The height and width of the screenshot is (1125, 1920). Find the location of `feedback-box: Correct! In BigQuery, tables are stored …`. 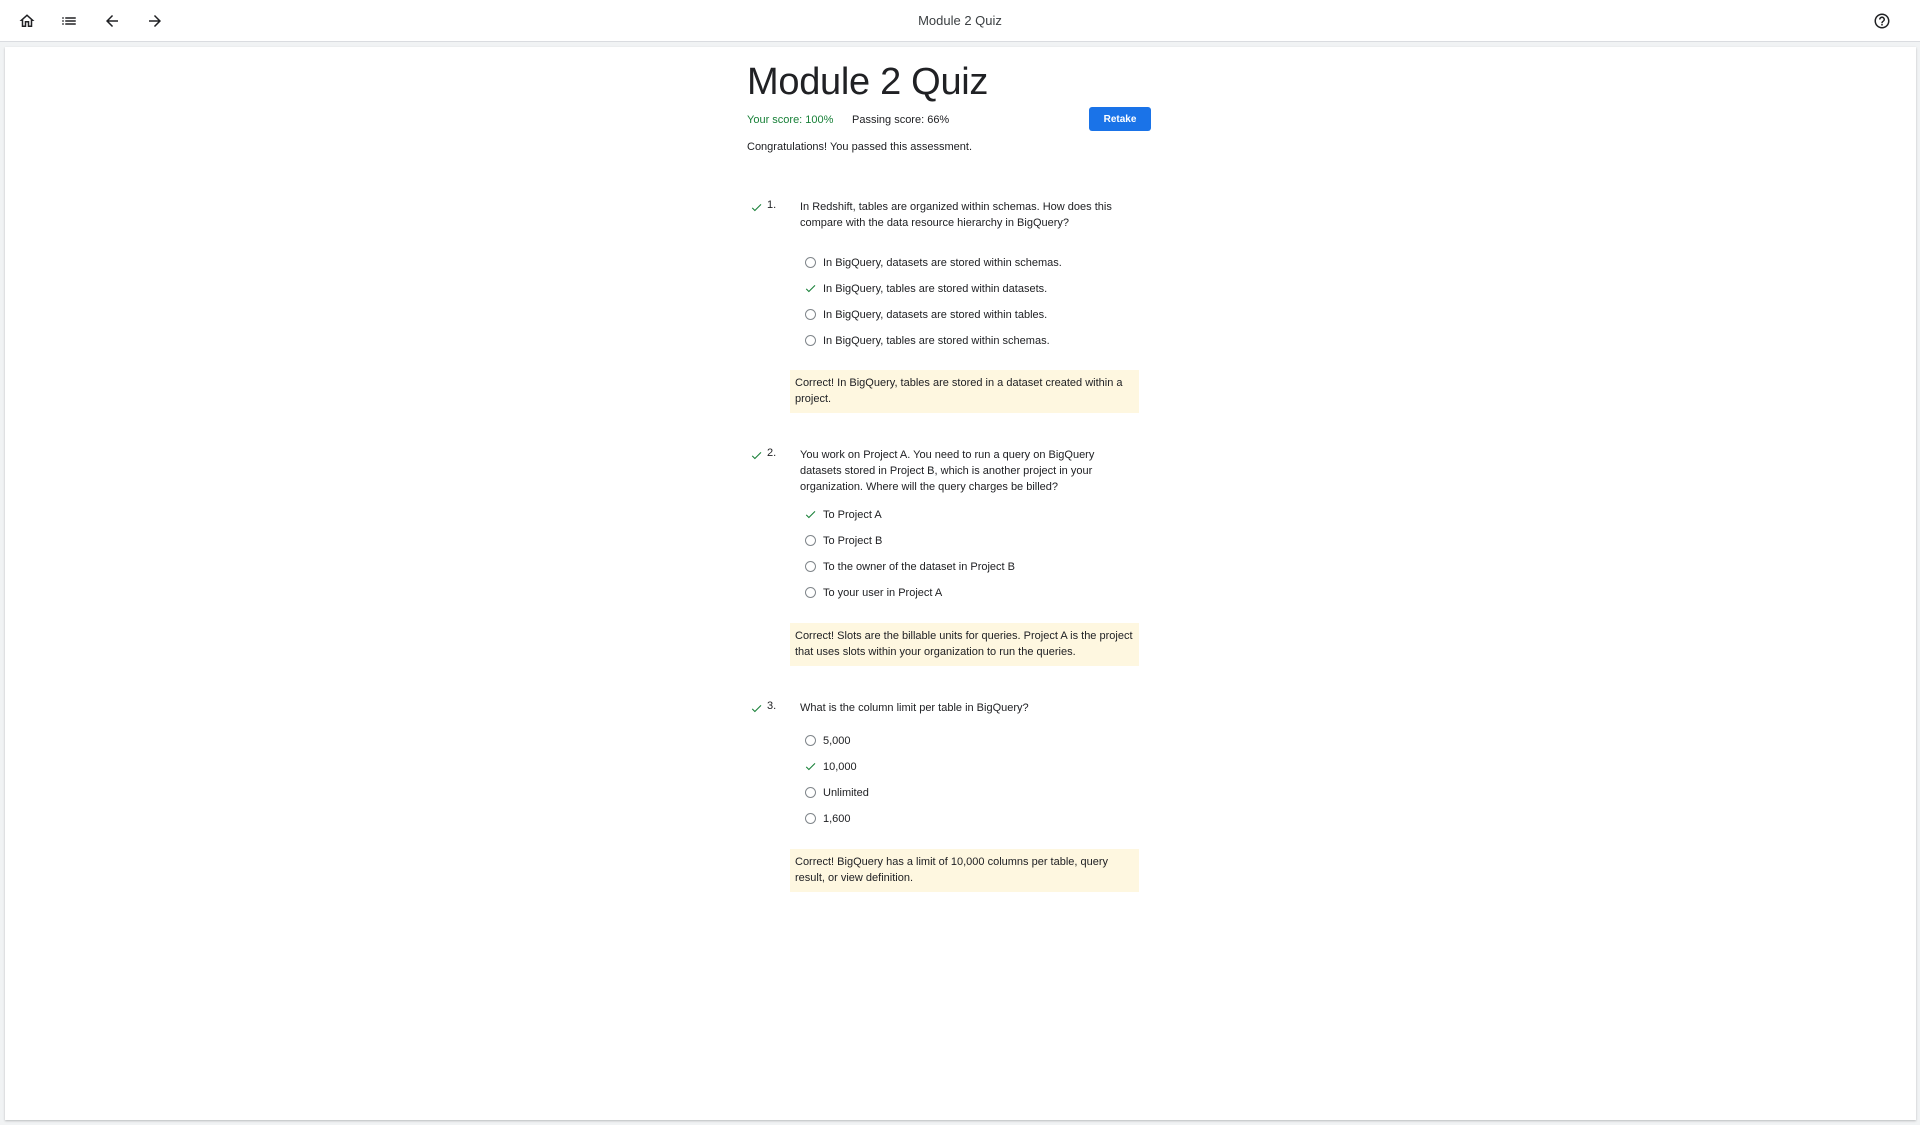

feedback-box: Correct! In BigQuery, tables are stored … is located at coordinates (964, 391).